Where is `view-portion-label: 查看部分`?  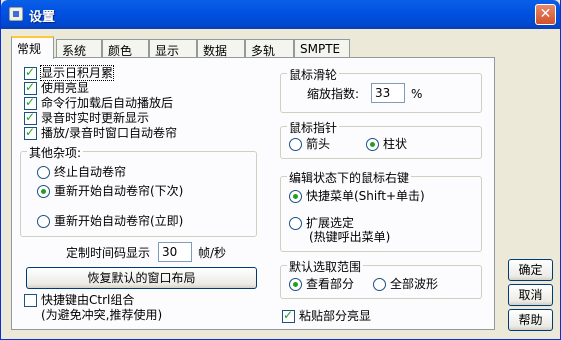 view-portion-label: 查看部分 is located at coordinates (330, 284).